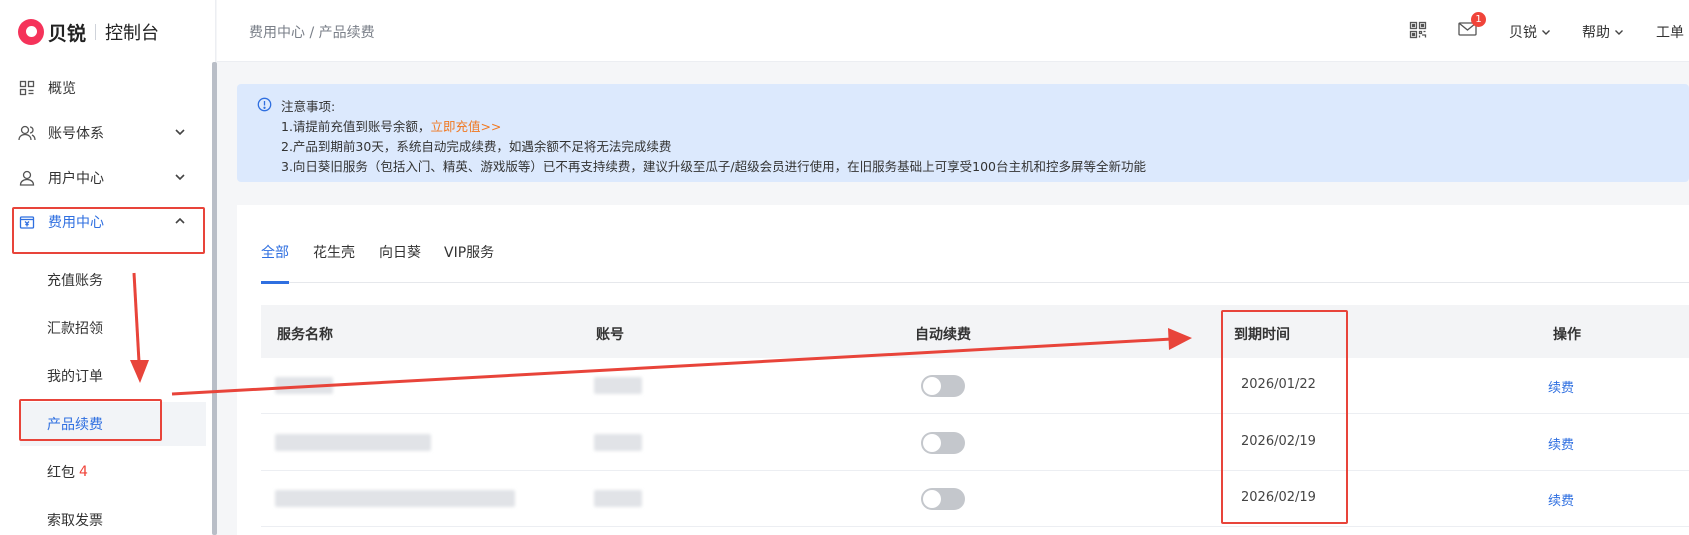  What do you see at coordinates (214, 298) in the screenshot?
I see `sidebar-scrollbar` at bounding box center [214, 298].